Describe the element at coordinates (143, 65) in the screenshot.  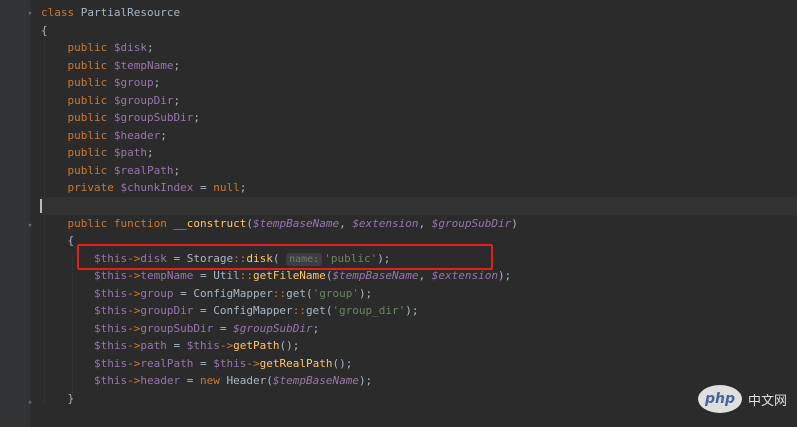
I see `code-token: $tempName` at that location.